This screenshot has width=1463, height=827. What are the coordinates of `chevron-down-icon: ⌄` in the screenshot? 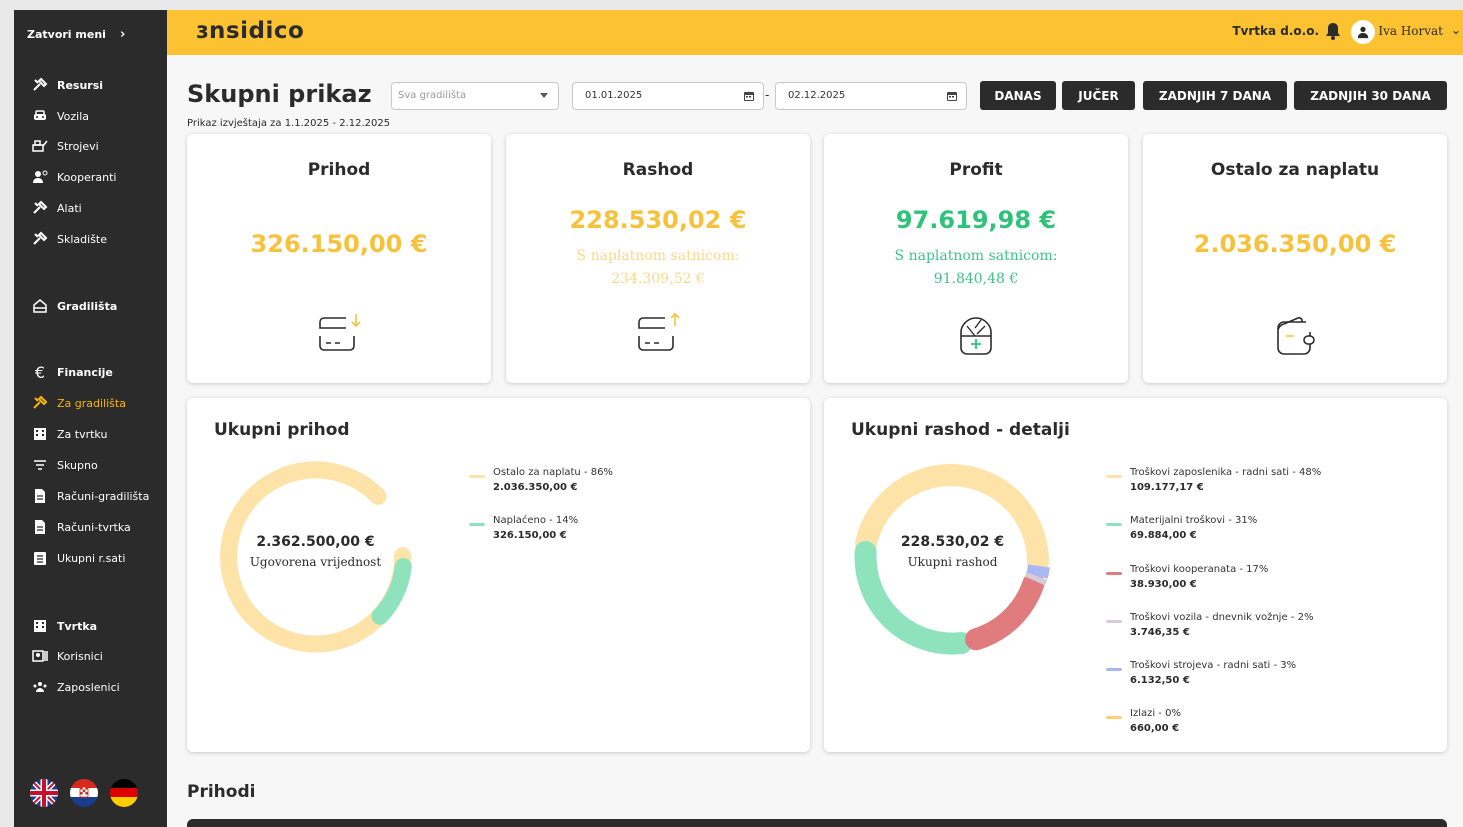 It's located at (1456, 30).